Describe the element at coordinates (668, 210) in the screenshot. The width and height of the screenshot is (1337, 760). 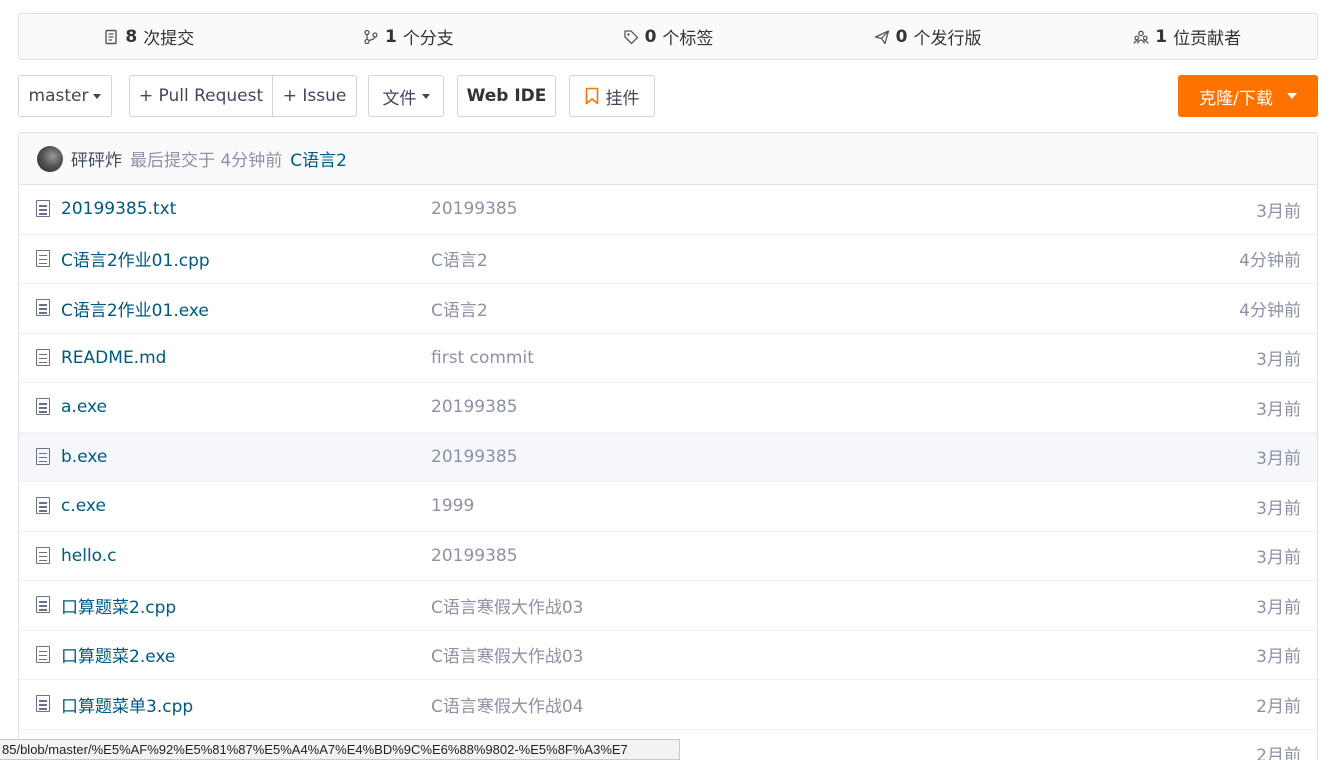
I see `file-row: 20199385.txt 20199385 3月前` at that location.